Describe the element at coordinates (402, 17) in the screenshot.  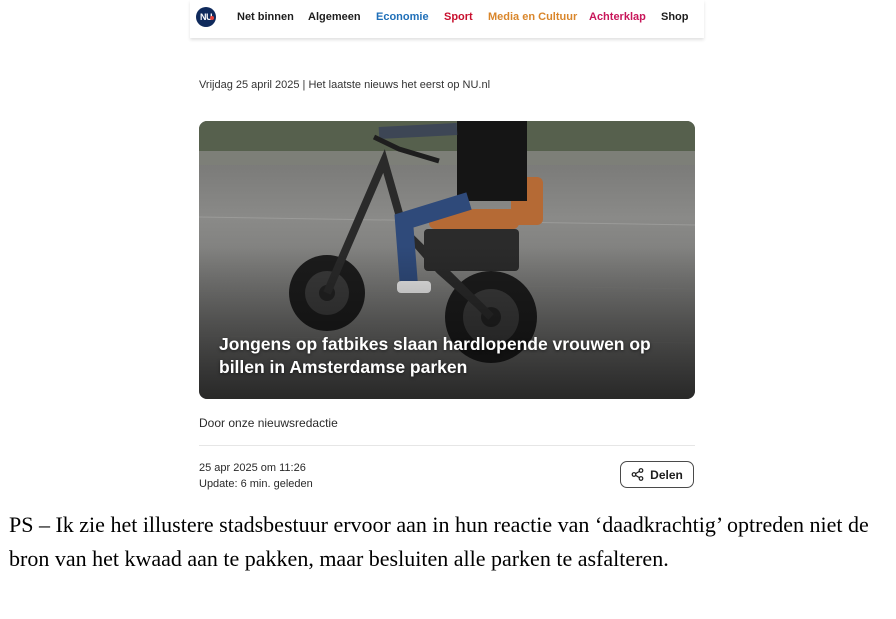
I see `nav-economie: Economie` at that location.